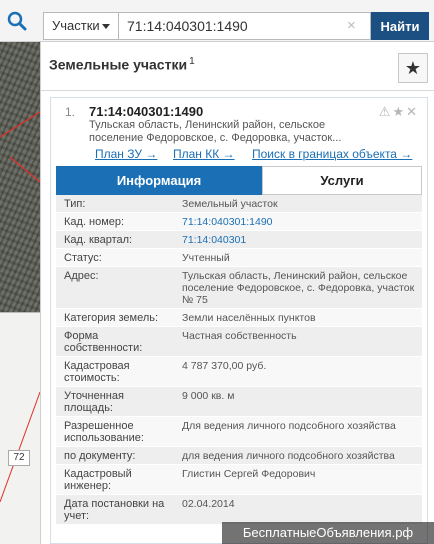  What do you see at coordinates (100, 456) in the screenshot?
I see `property-label: по документу:` at bounding box center [100, 456].